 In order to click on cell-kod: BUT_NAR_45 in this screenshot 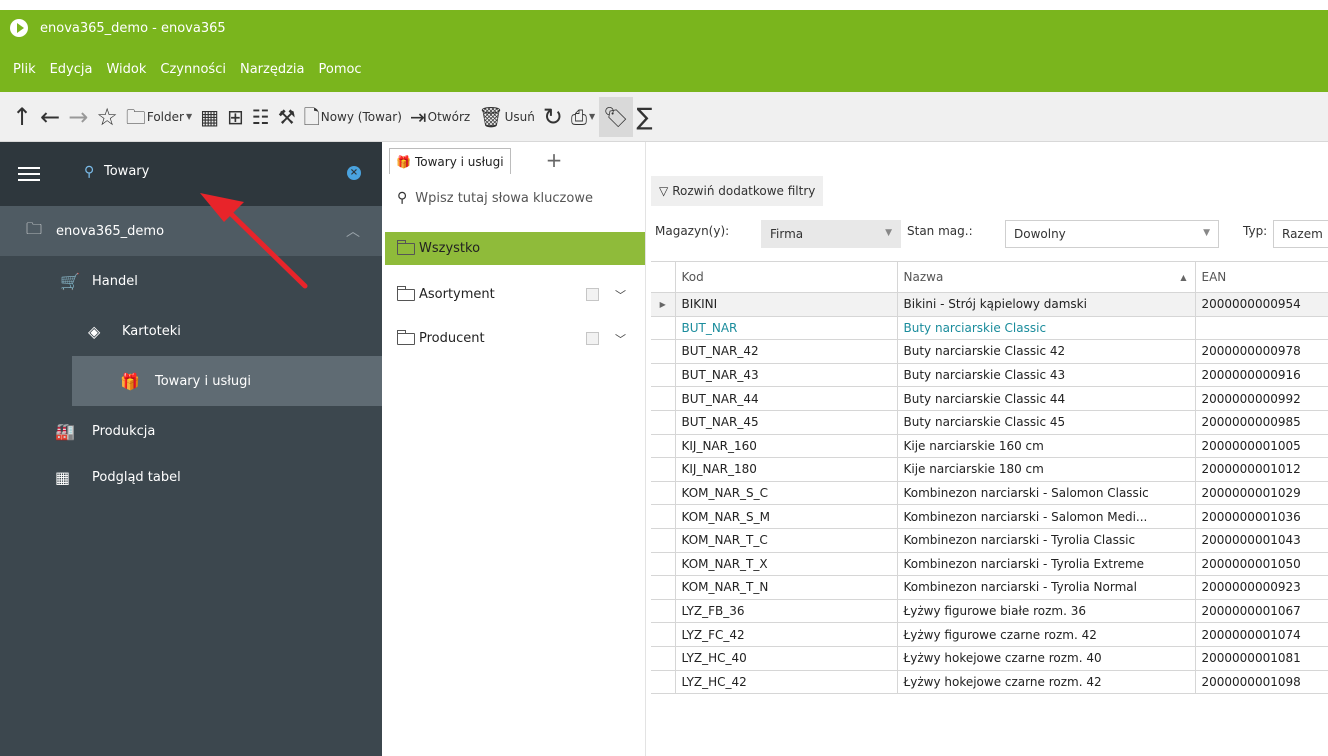, I will do `click(786, 422)`.